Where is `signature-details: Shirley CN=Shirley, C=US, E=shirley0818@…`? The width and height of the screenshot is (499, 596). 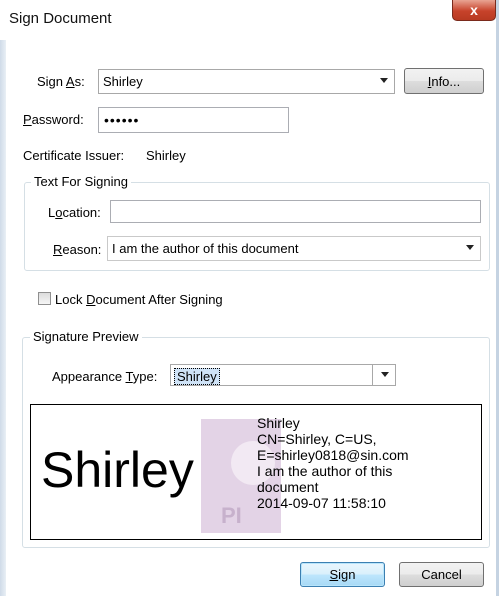 signature-details: Shirley CN=Shirley, C=US, E=shirley0818@… is located at coordinates (333, 463).